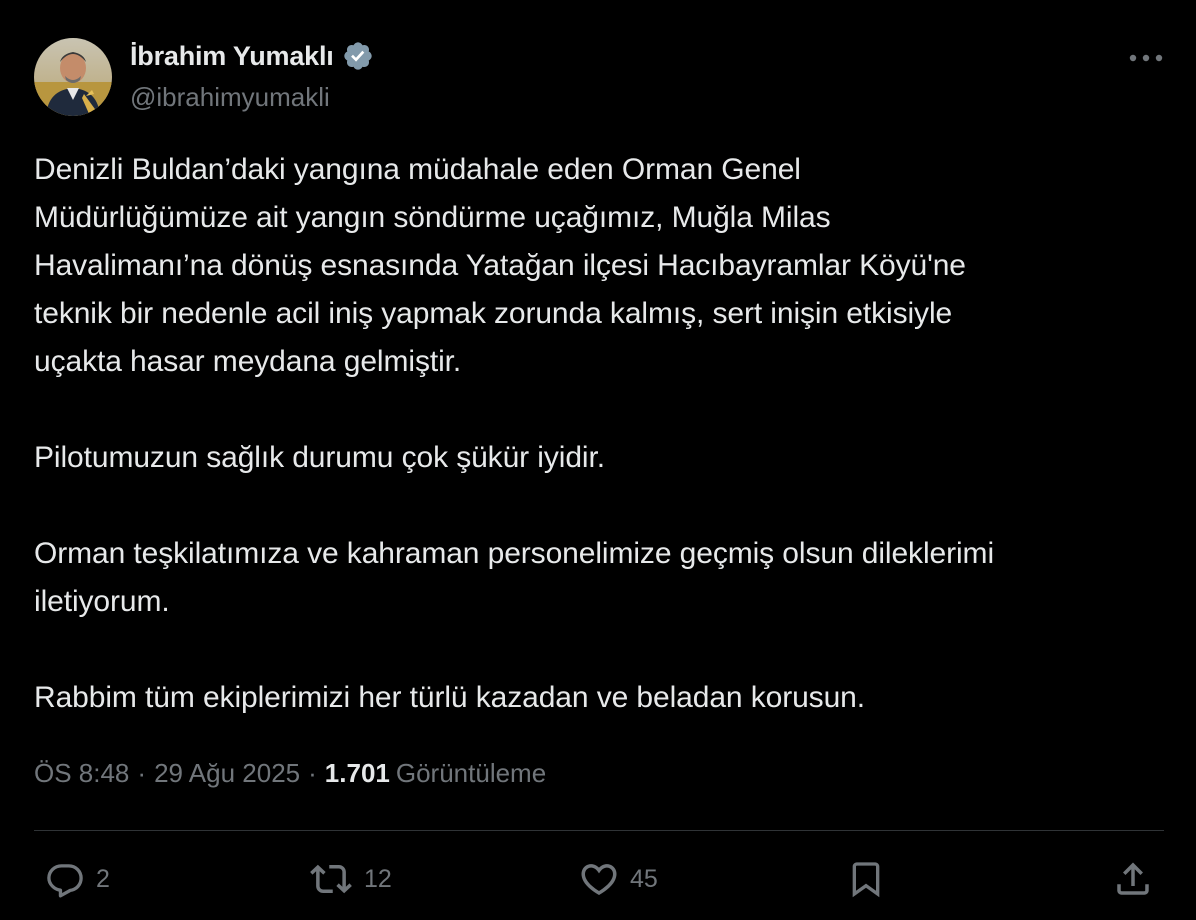  What do you see at coordinates (644, 878) in the screenshot?
I see `like-count: 45` at bounding box center [644, 878].